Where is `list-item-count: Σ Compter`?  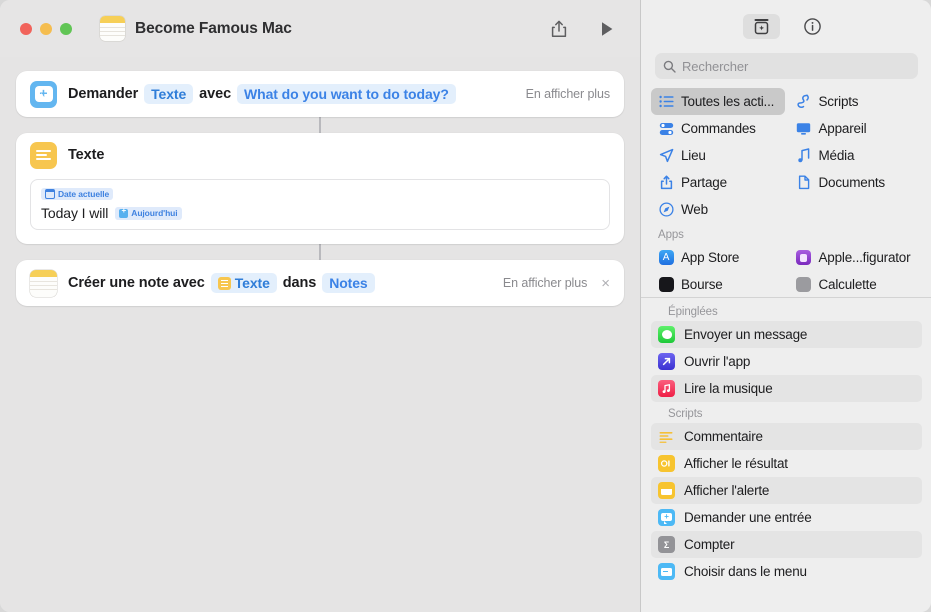 list-item-count: Σ Compter is located at coordinates (786, 544).